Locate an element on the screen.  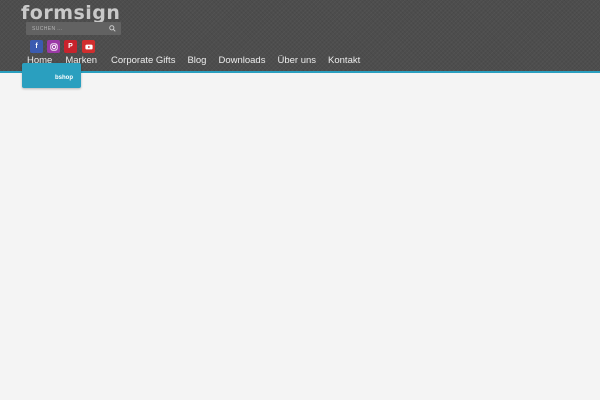
nav-item-corporate-gifts: Corporate Gifts is located at coordinates (143, 62).